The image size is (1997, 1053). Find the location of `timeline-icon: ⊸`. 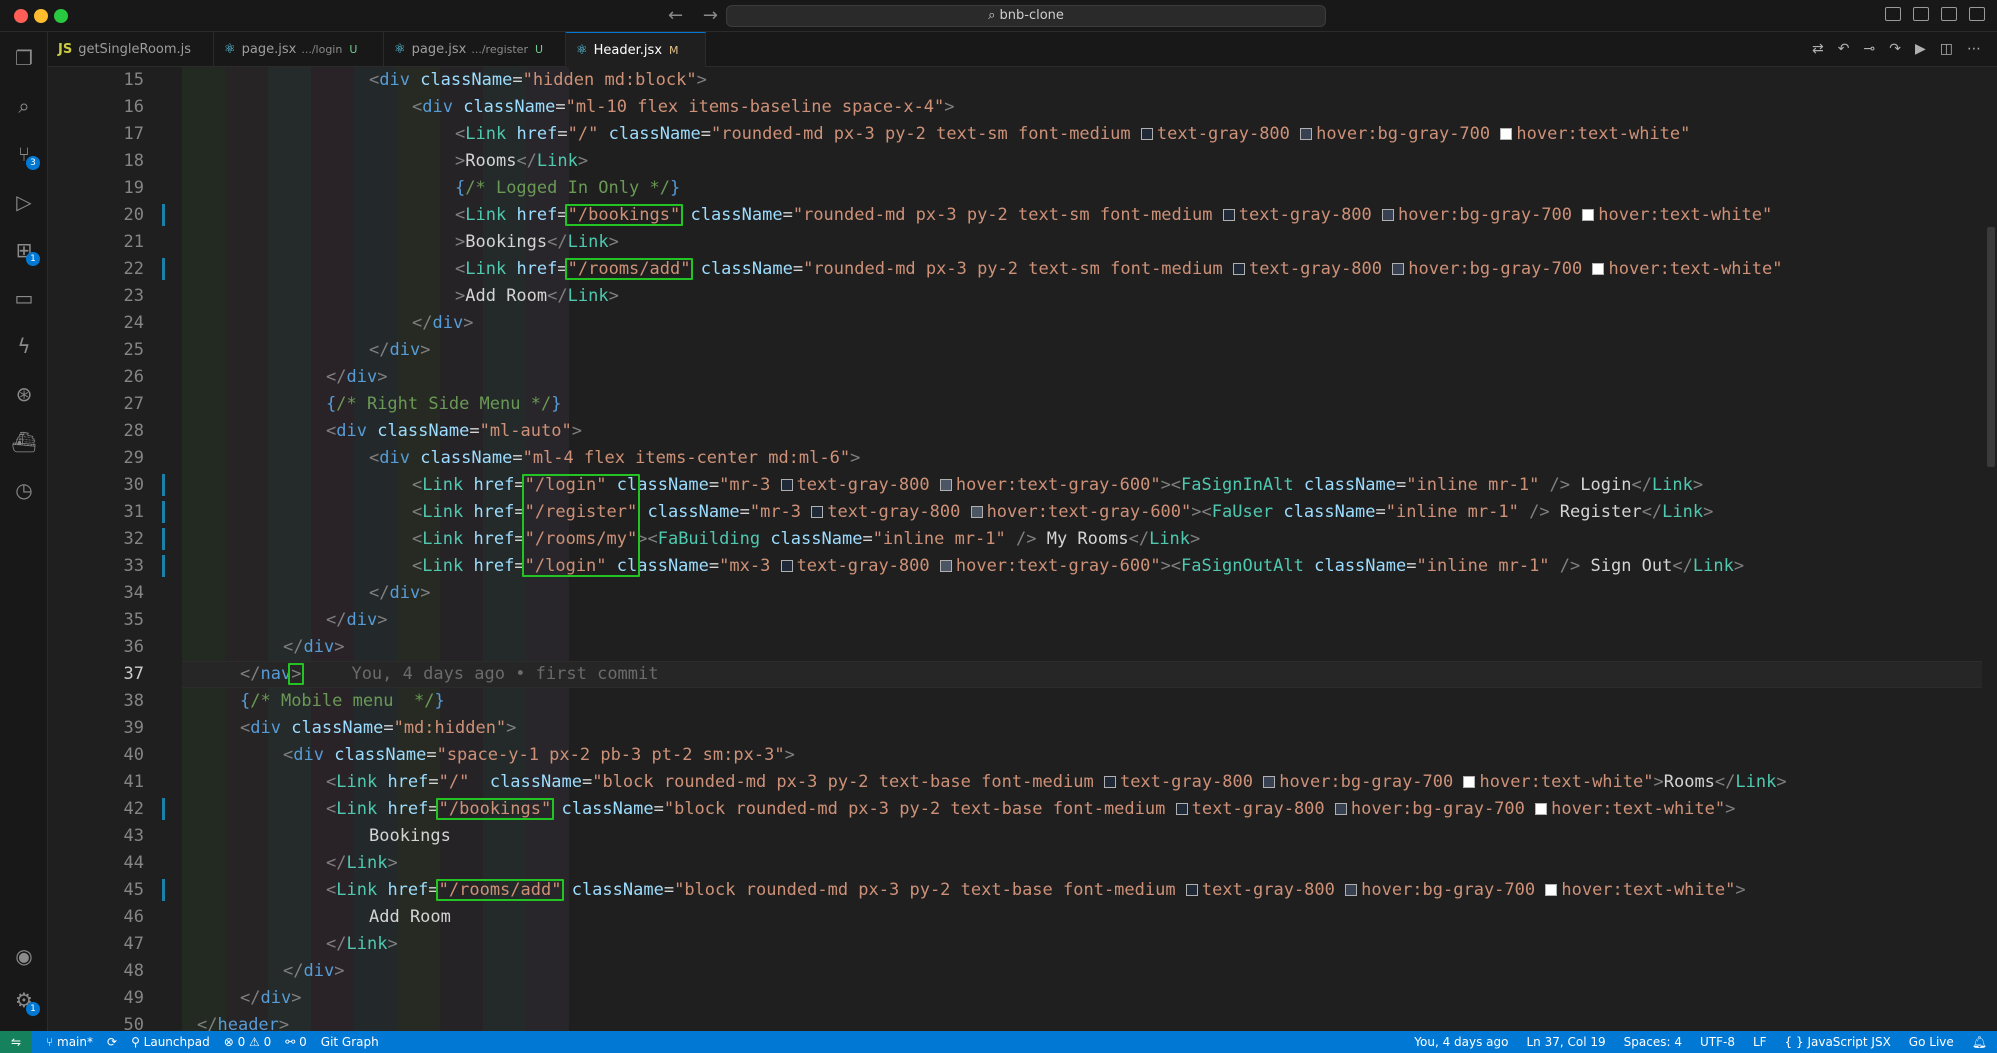

timeline-icon: ⊸ is located at coordinates (1870, 49).